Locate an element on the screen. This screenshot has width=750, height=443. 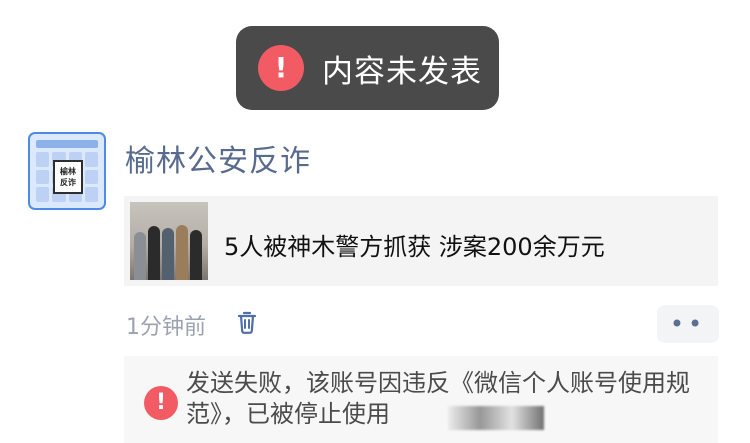
account-avatar: 榆林 反诈 is located at coordinates (67, 171).